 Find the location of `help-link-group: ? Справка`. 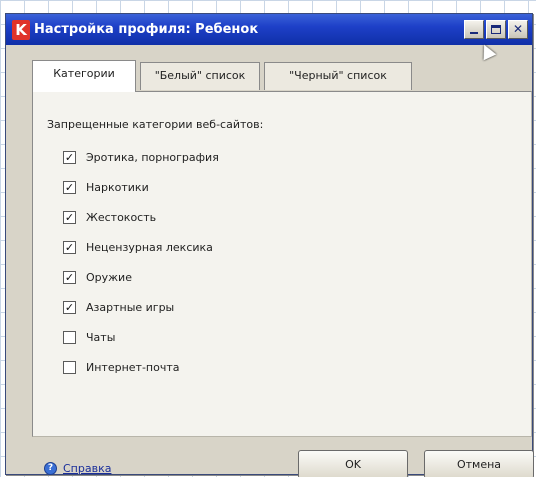

help-link-group: ? Справка is located at coordinates (77, 467).